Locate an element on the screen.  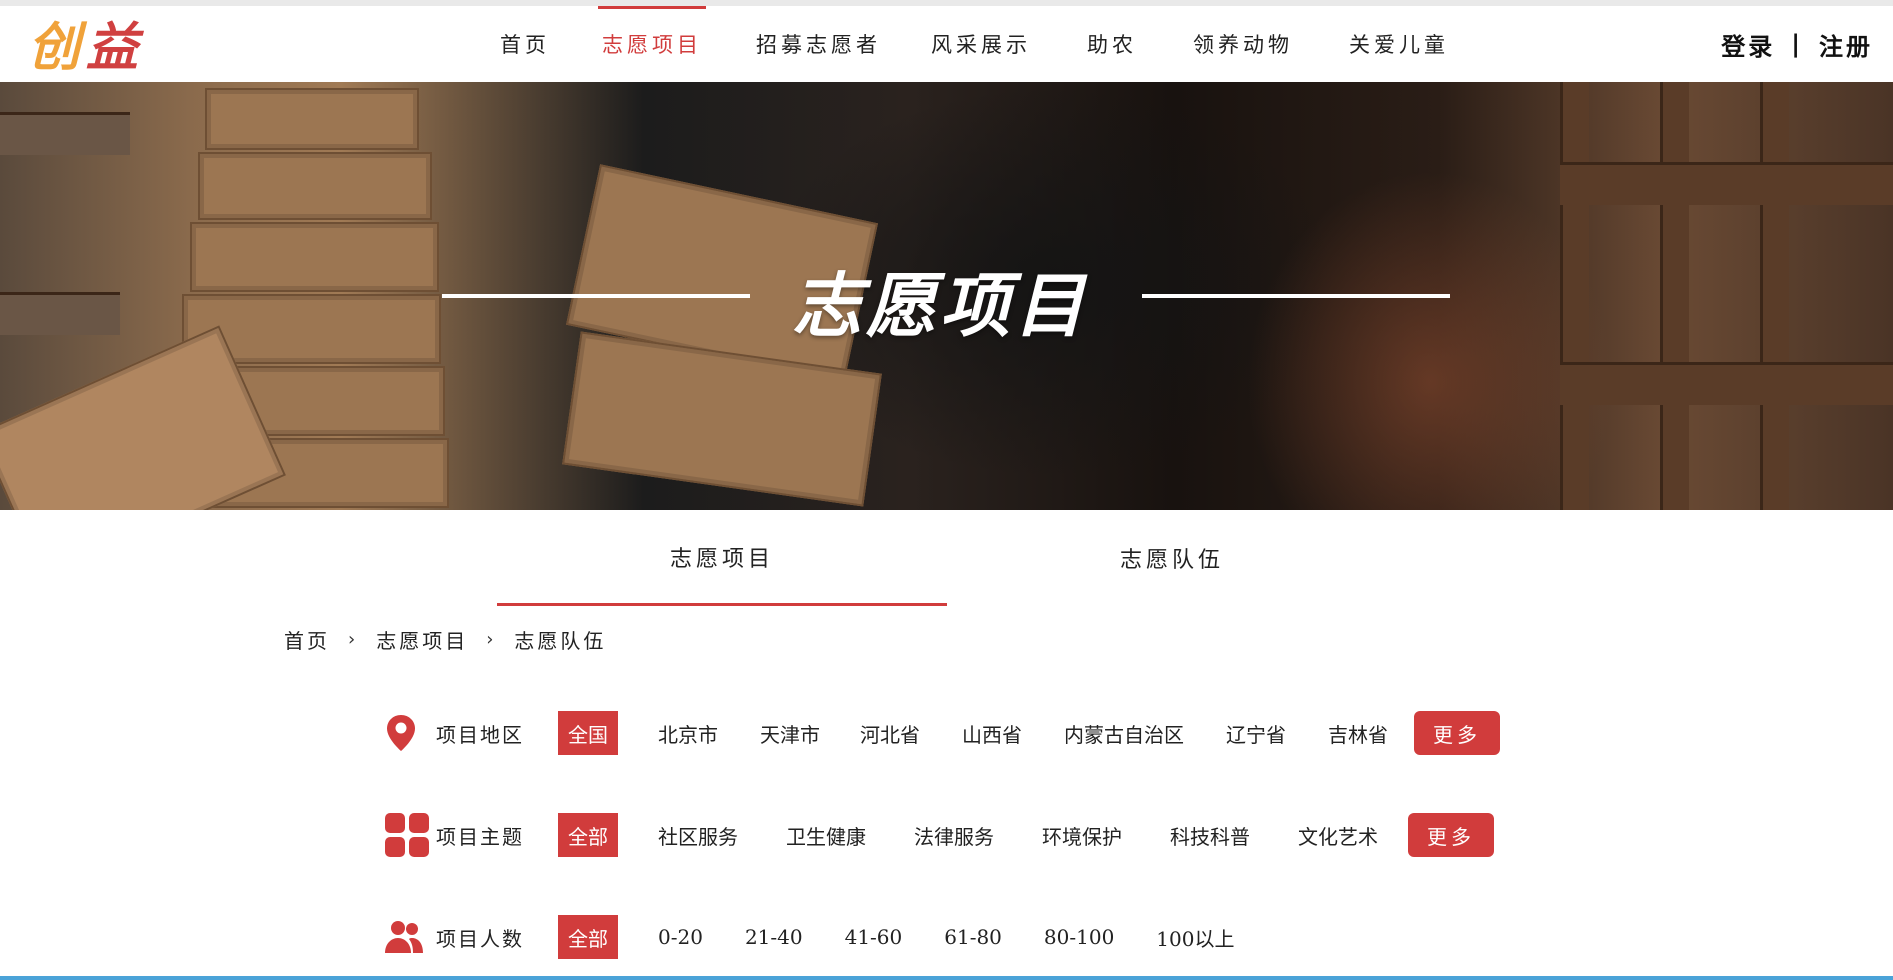
tab-label: 志愿队伍 is located at coordinates (1171, 560).